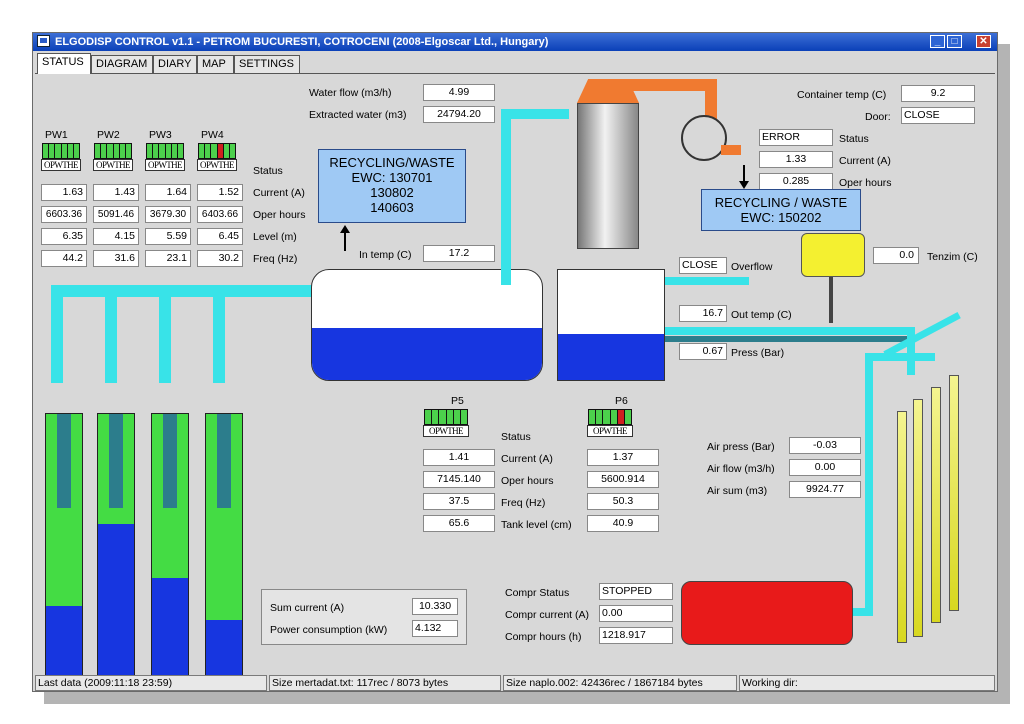 Image resolution: width=1024 pixels, height=724 pixels. Describe the element at coordinates (459, 253) in the screenshot. I see `in-temp-value: 17.2` at that location.